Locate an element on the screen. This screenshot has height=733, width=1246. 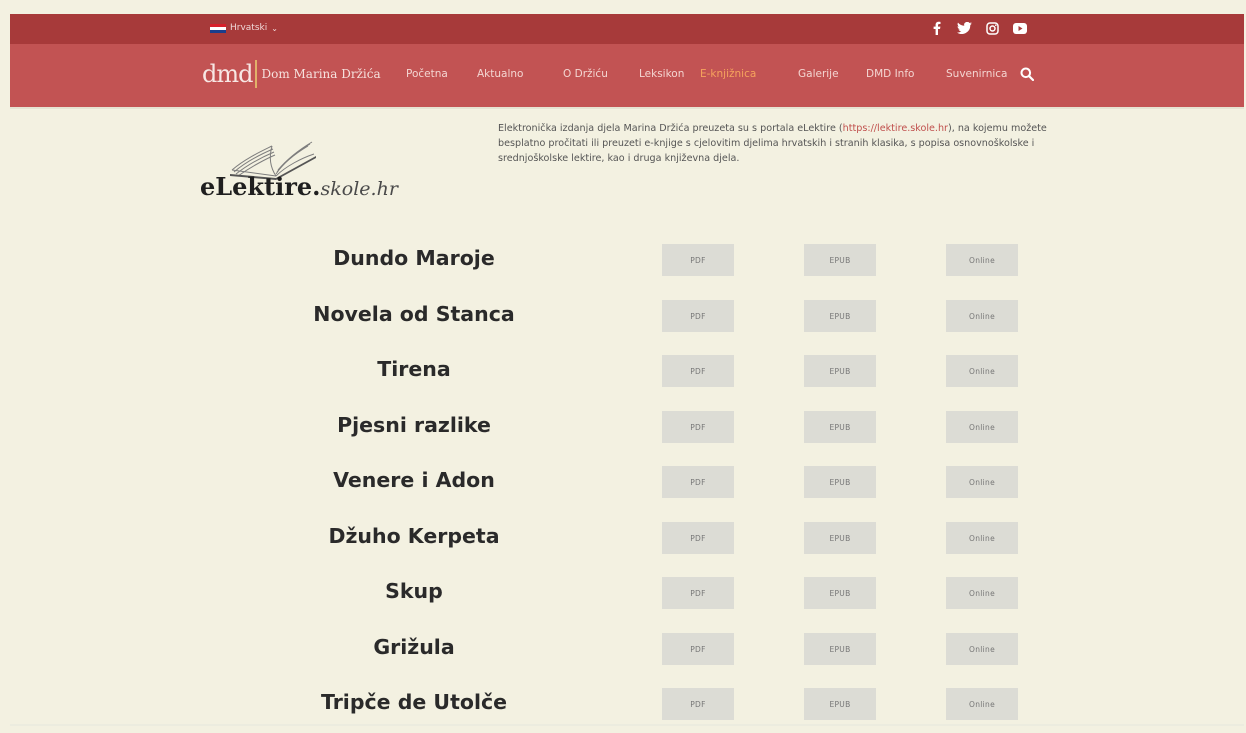
logo-abbreviation: dmd is located at coordinates (227, 74).